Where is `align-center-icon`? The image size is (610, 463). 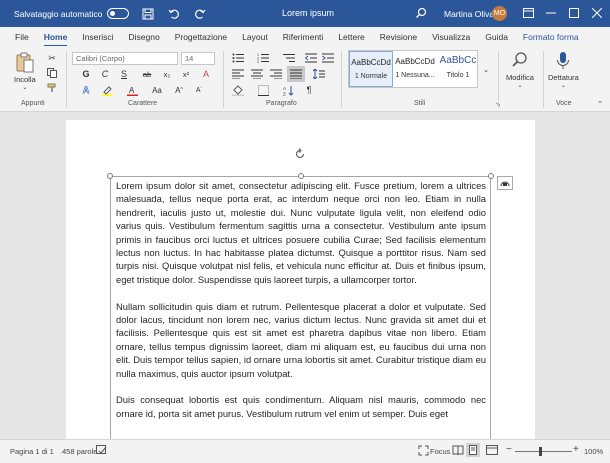 align-center-icon is located at coordinates (257, 74).